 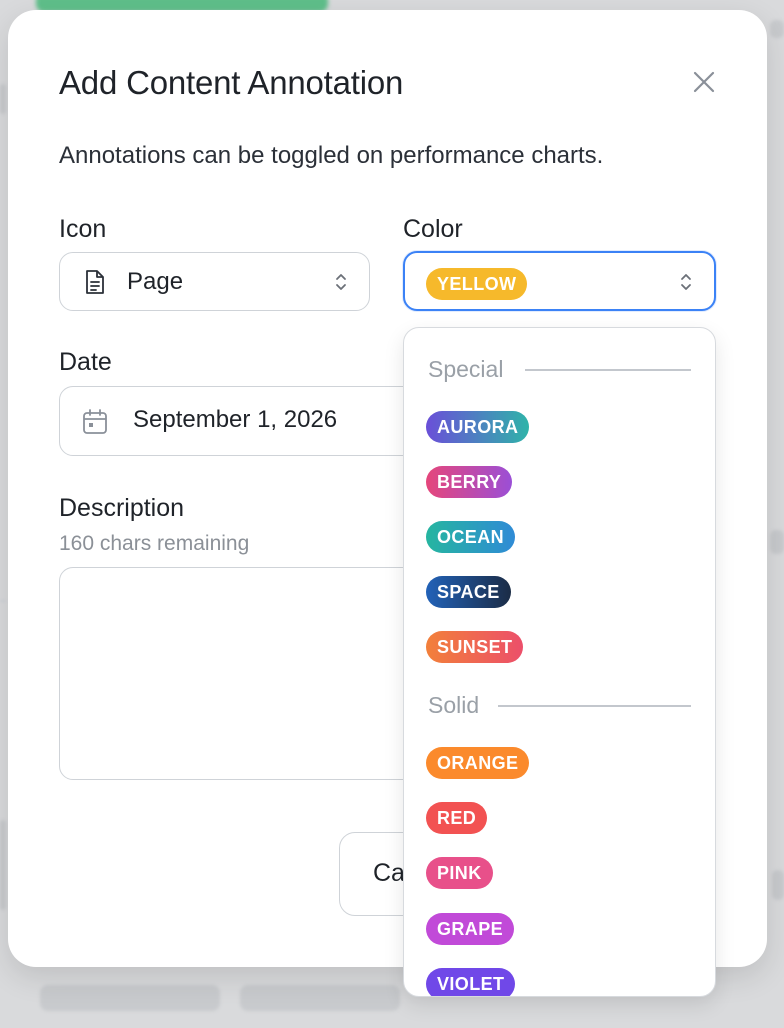 I want to click on color-option-sunset: SUNSET, so click(x=475, y=647).